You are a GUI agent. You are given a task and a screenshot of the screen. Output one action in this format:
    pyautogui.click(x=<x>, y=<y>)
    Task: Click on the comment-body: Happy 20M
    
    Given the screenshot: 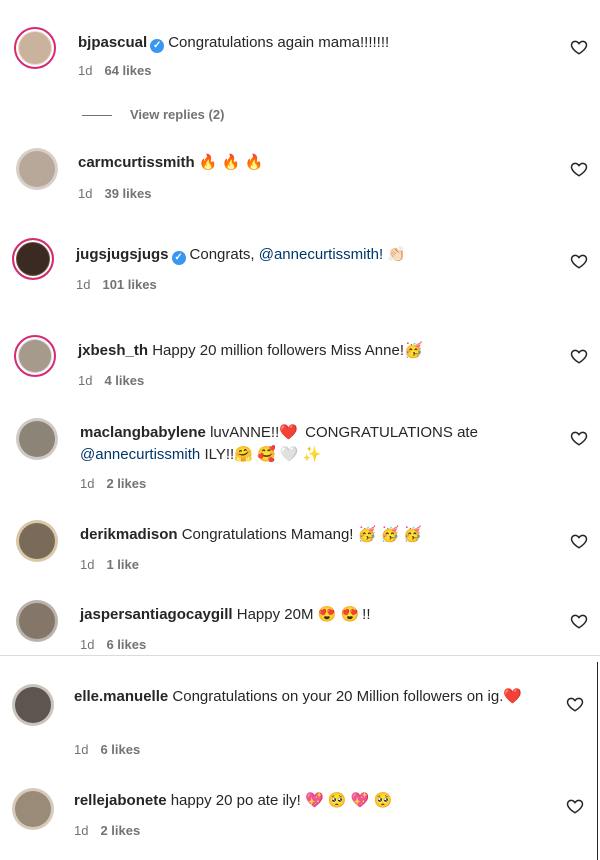 What is the action you would take?
    pyautogui.click(x=275, y=614)
    